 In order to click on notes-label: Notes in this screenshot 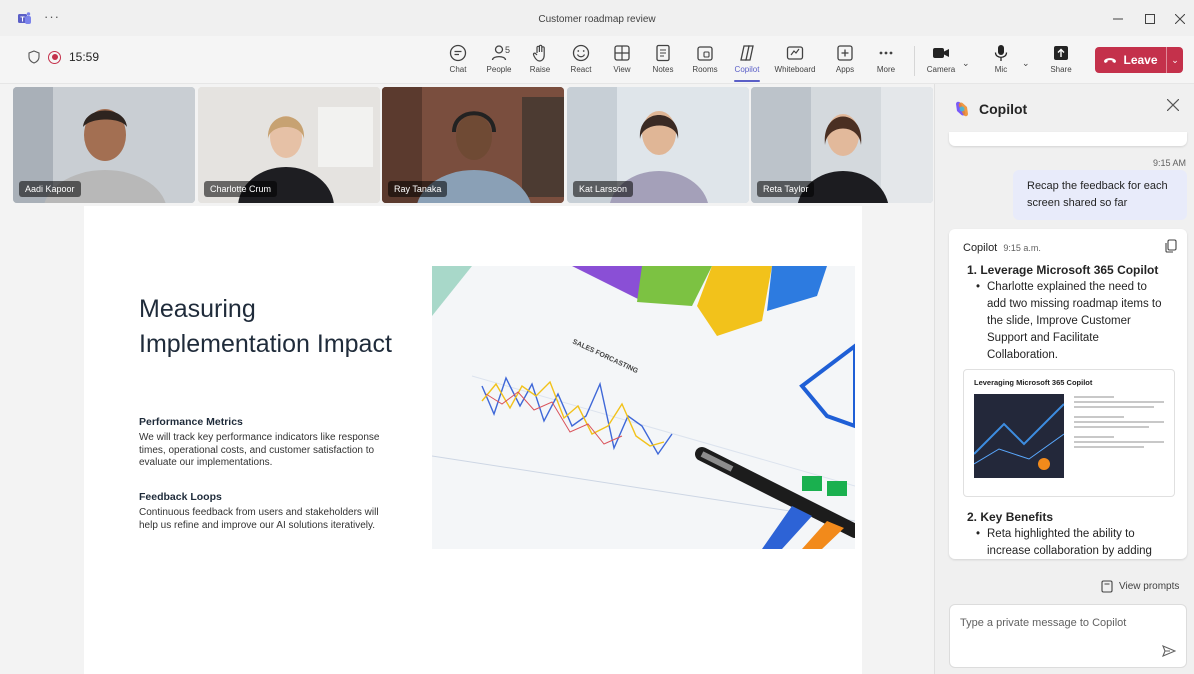, I will do `click(663, 69)`.